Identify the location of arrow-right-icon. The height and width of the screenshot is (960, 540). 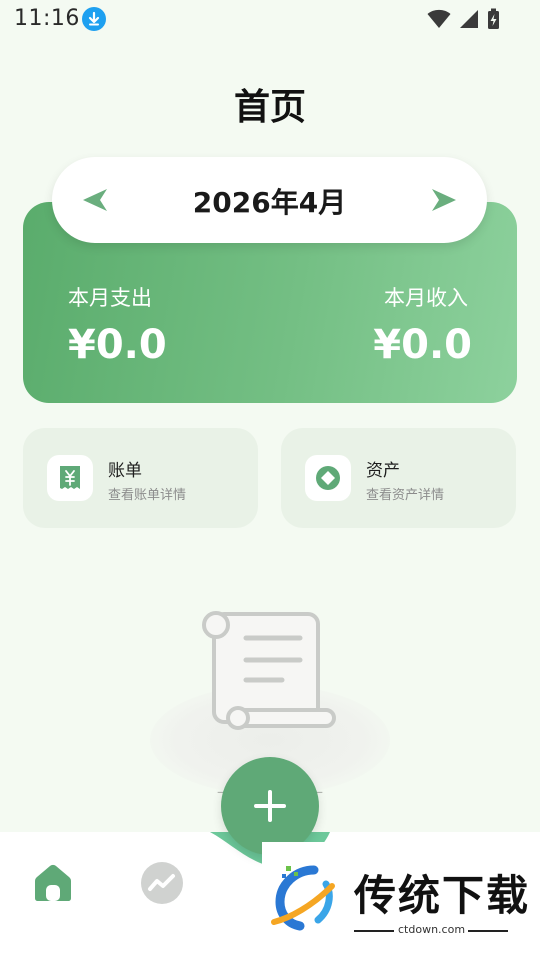
(444, 200).